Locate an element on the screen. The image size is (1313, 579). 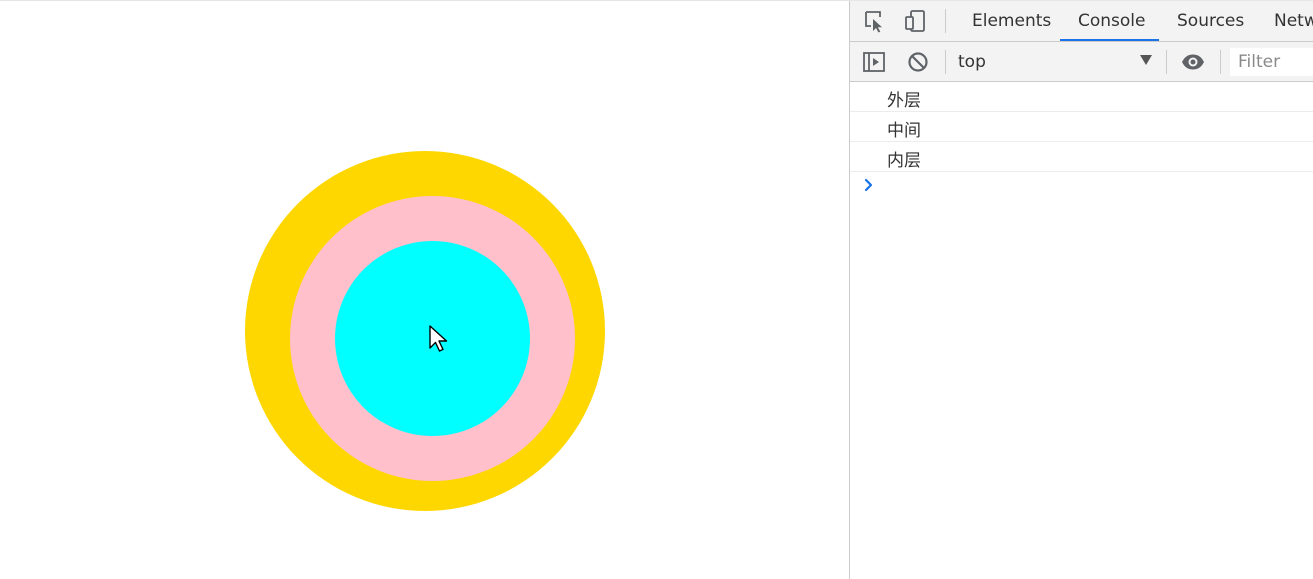
prompt-chevron-icon is located at coordinates (868, 185).